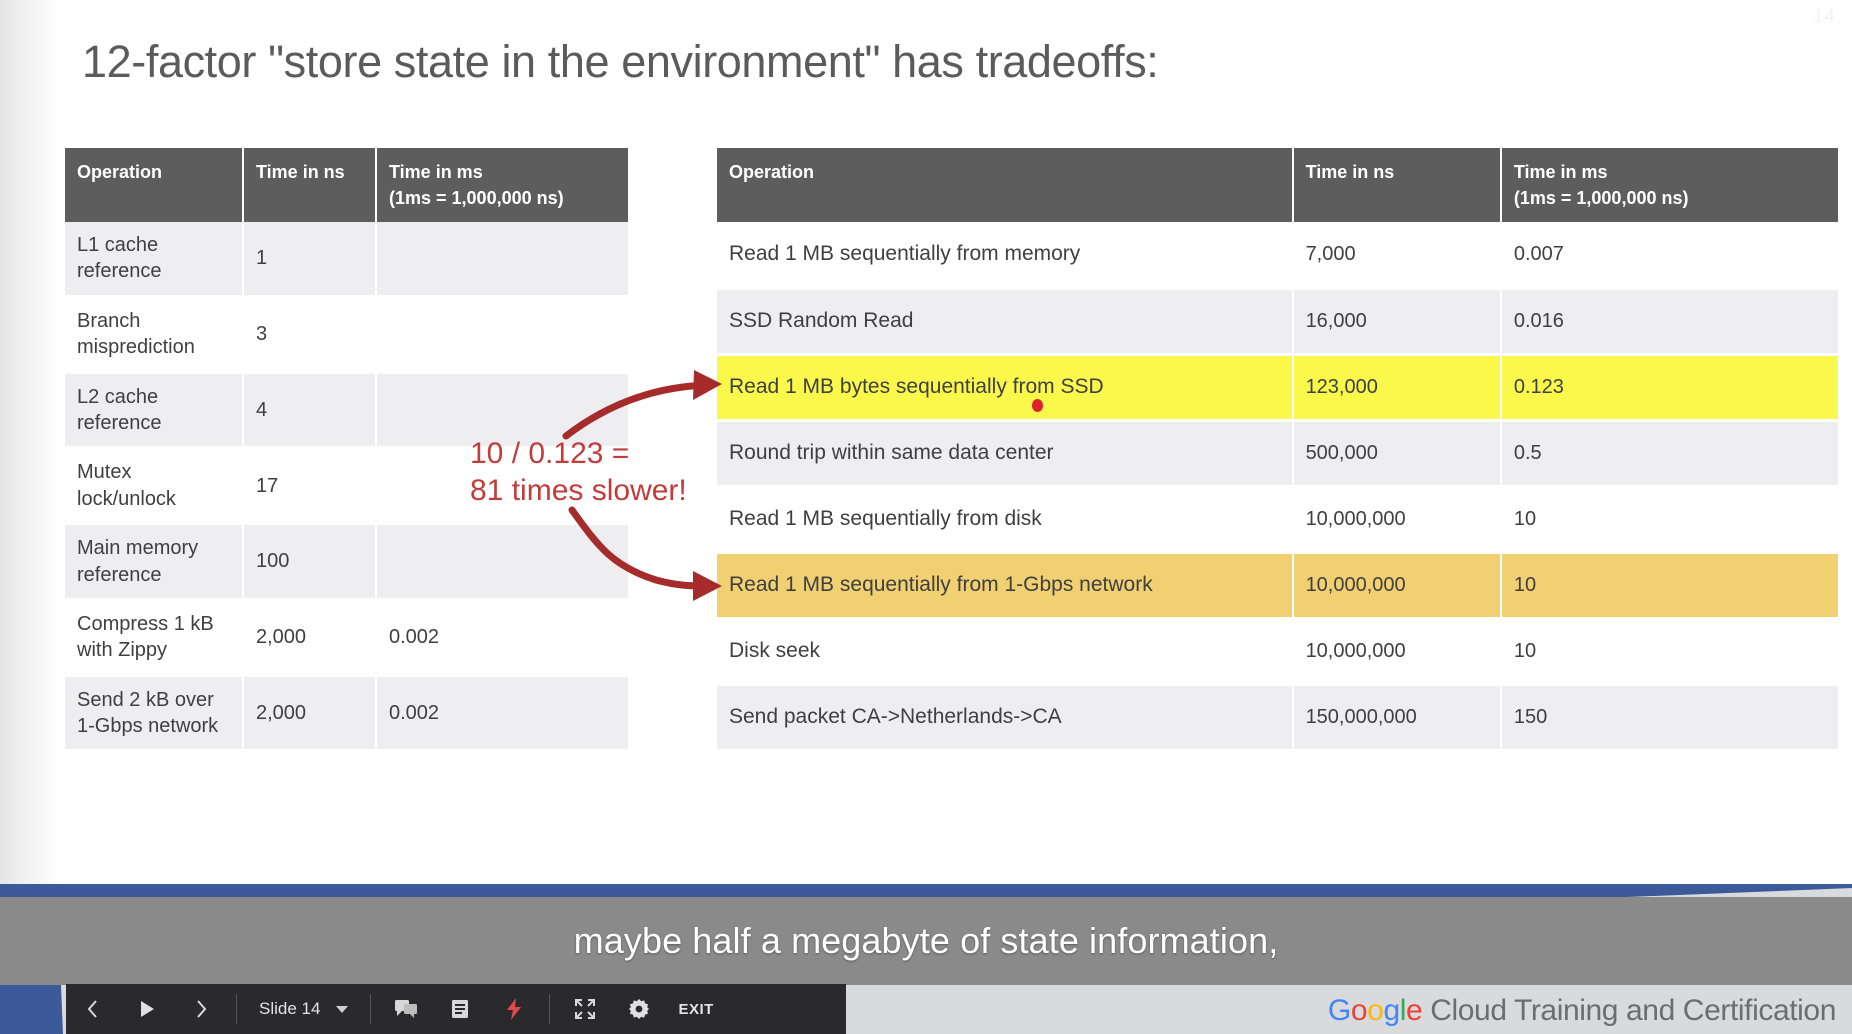  I want to click on cell-operation: Read 1 MB sequentially from memory, so click(1005, 256).